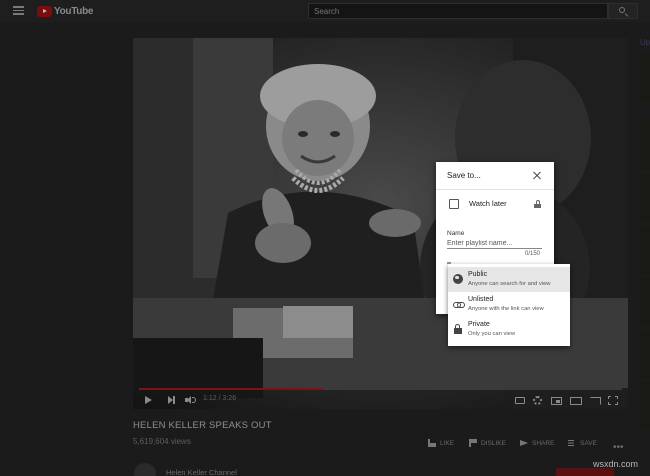  I want to click on search-input, so click(458, 11).